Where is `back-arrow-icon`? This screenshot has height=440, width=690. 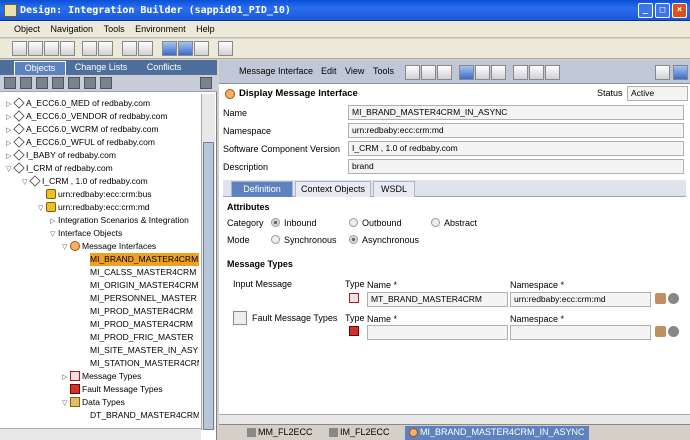 back-arrow-icon is located at coordinates (169, 48).